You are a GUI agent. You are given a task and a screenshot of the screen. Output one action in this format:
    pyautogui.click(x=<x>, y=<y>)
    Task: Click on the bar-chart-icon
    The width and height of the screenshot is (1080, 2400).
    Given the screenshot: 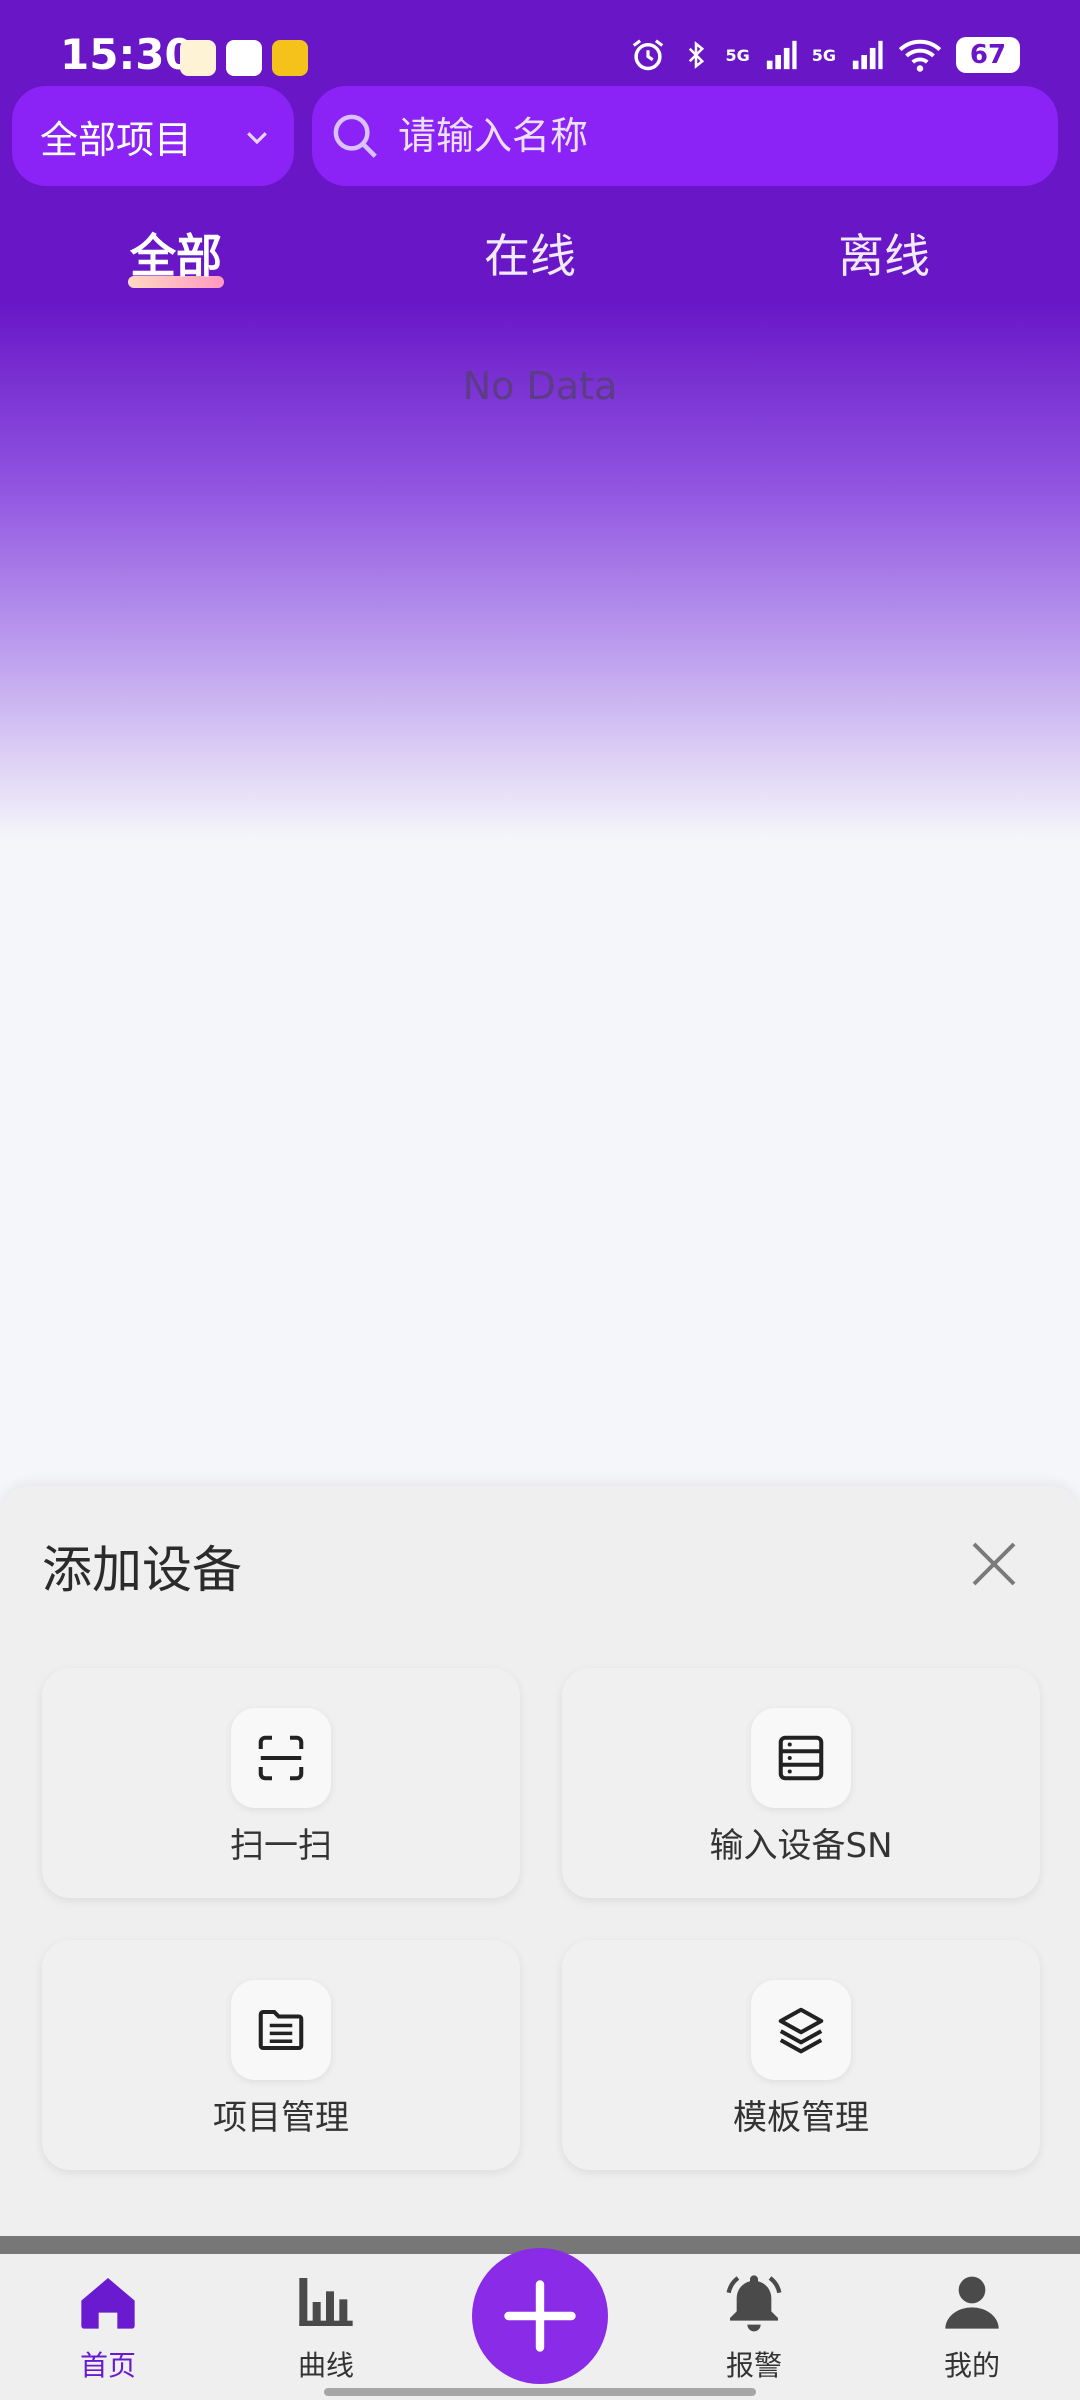 What is the action you would take?
    pyautogui.click(x=326, y=2302)
    